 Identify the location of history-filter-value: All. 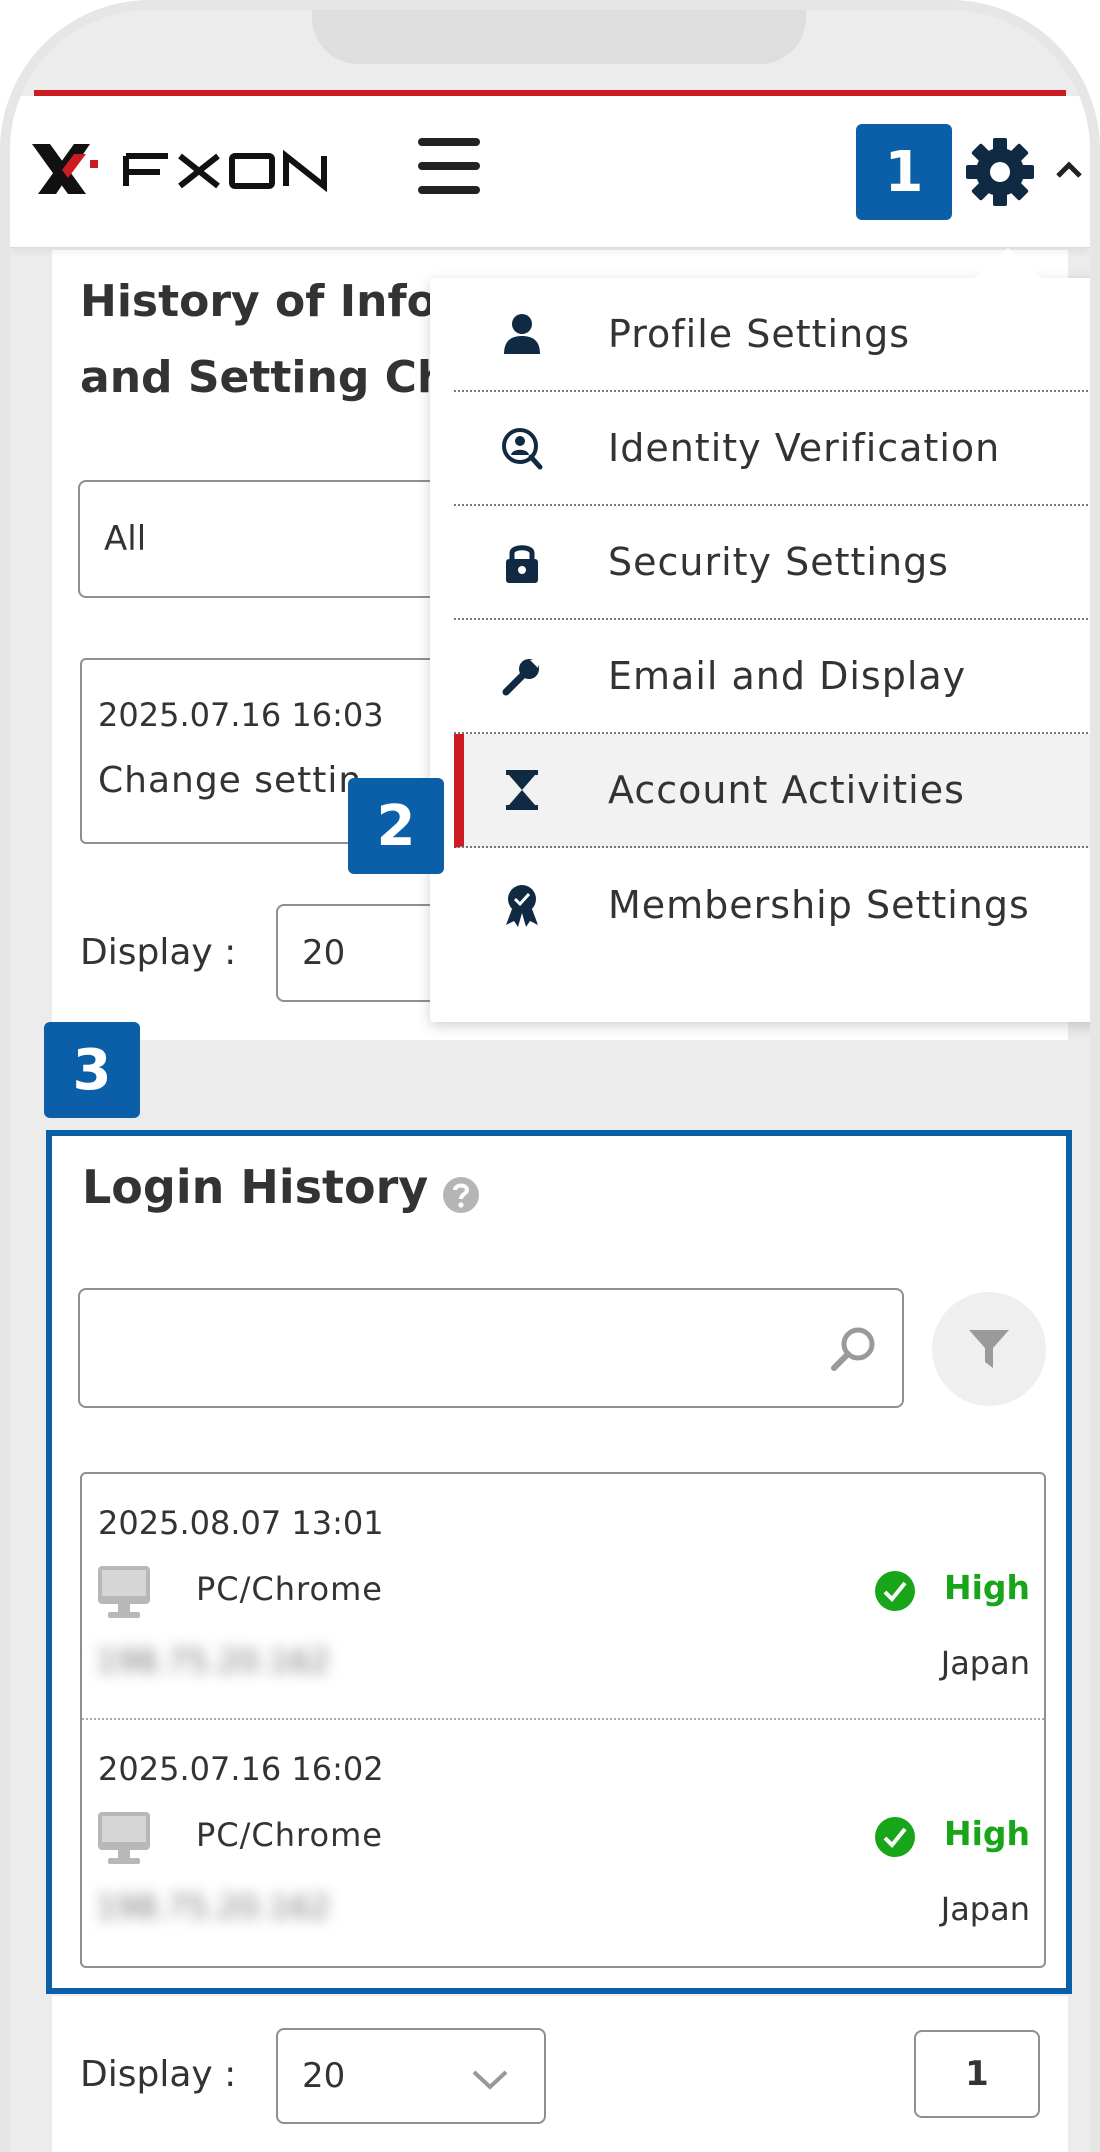
(125, 539).